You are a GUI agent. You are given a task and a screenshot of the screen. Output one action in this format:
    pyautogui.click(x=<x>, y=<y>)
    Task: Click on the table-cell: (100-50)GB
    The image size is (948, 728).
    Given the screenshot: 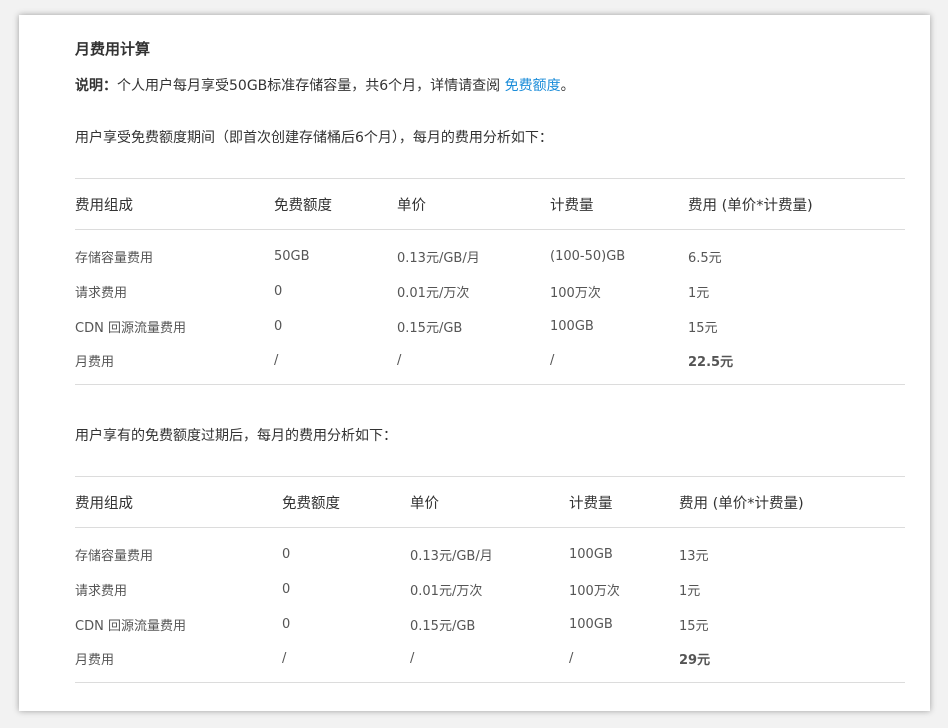 What is the action you would take?
    pyautogui.click(x=588, y=256)
    